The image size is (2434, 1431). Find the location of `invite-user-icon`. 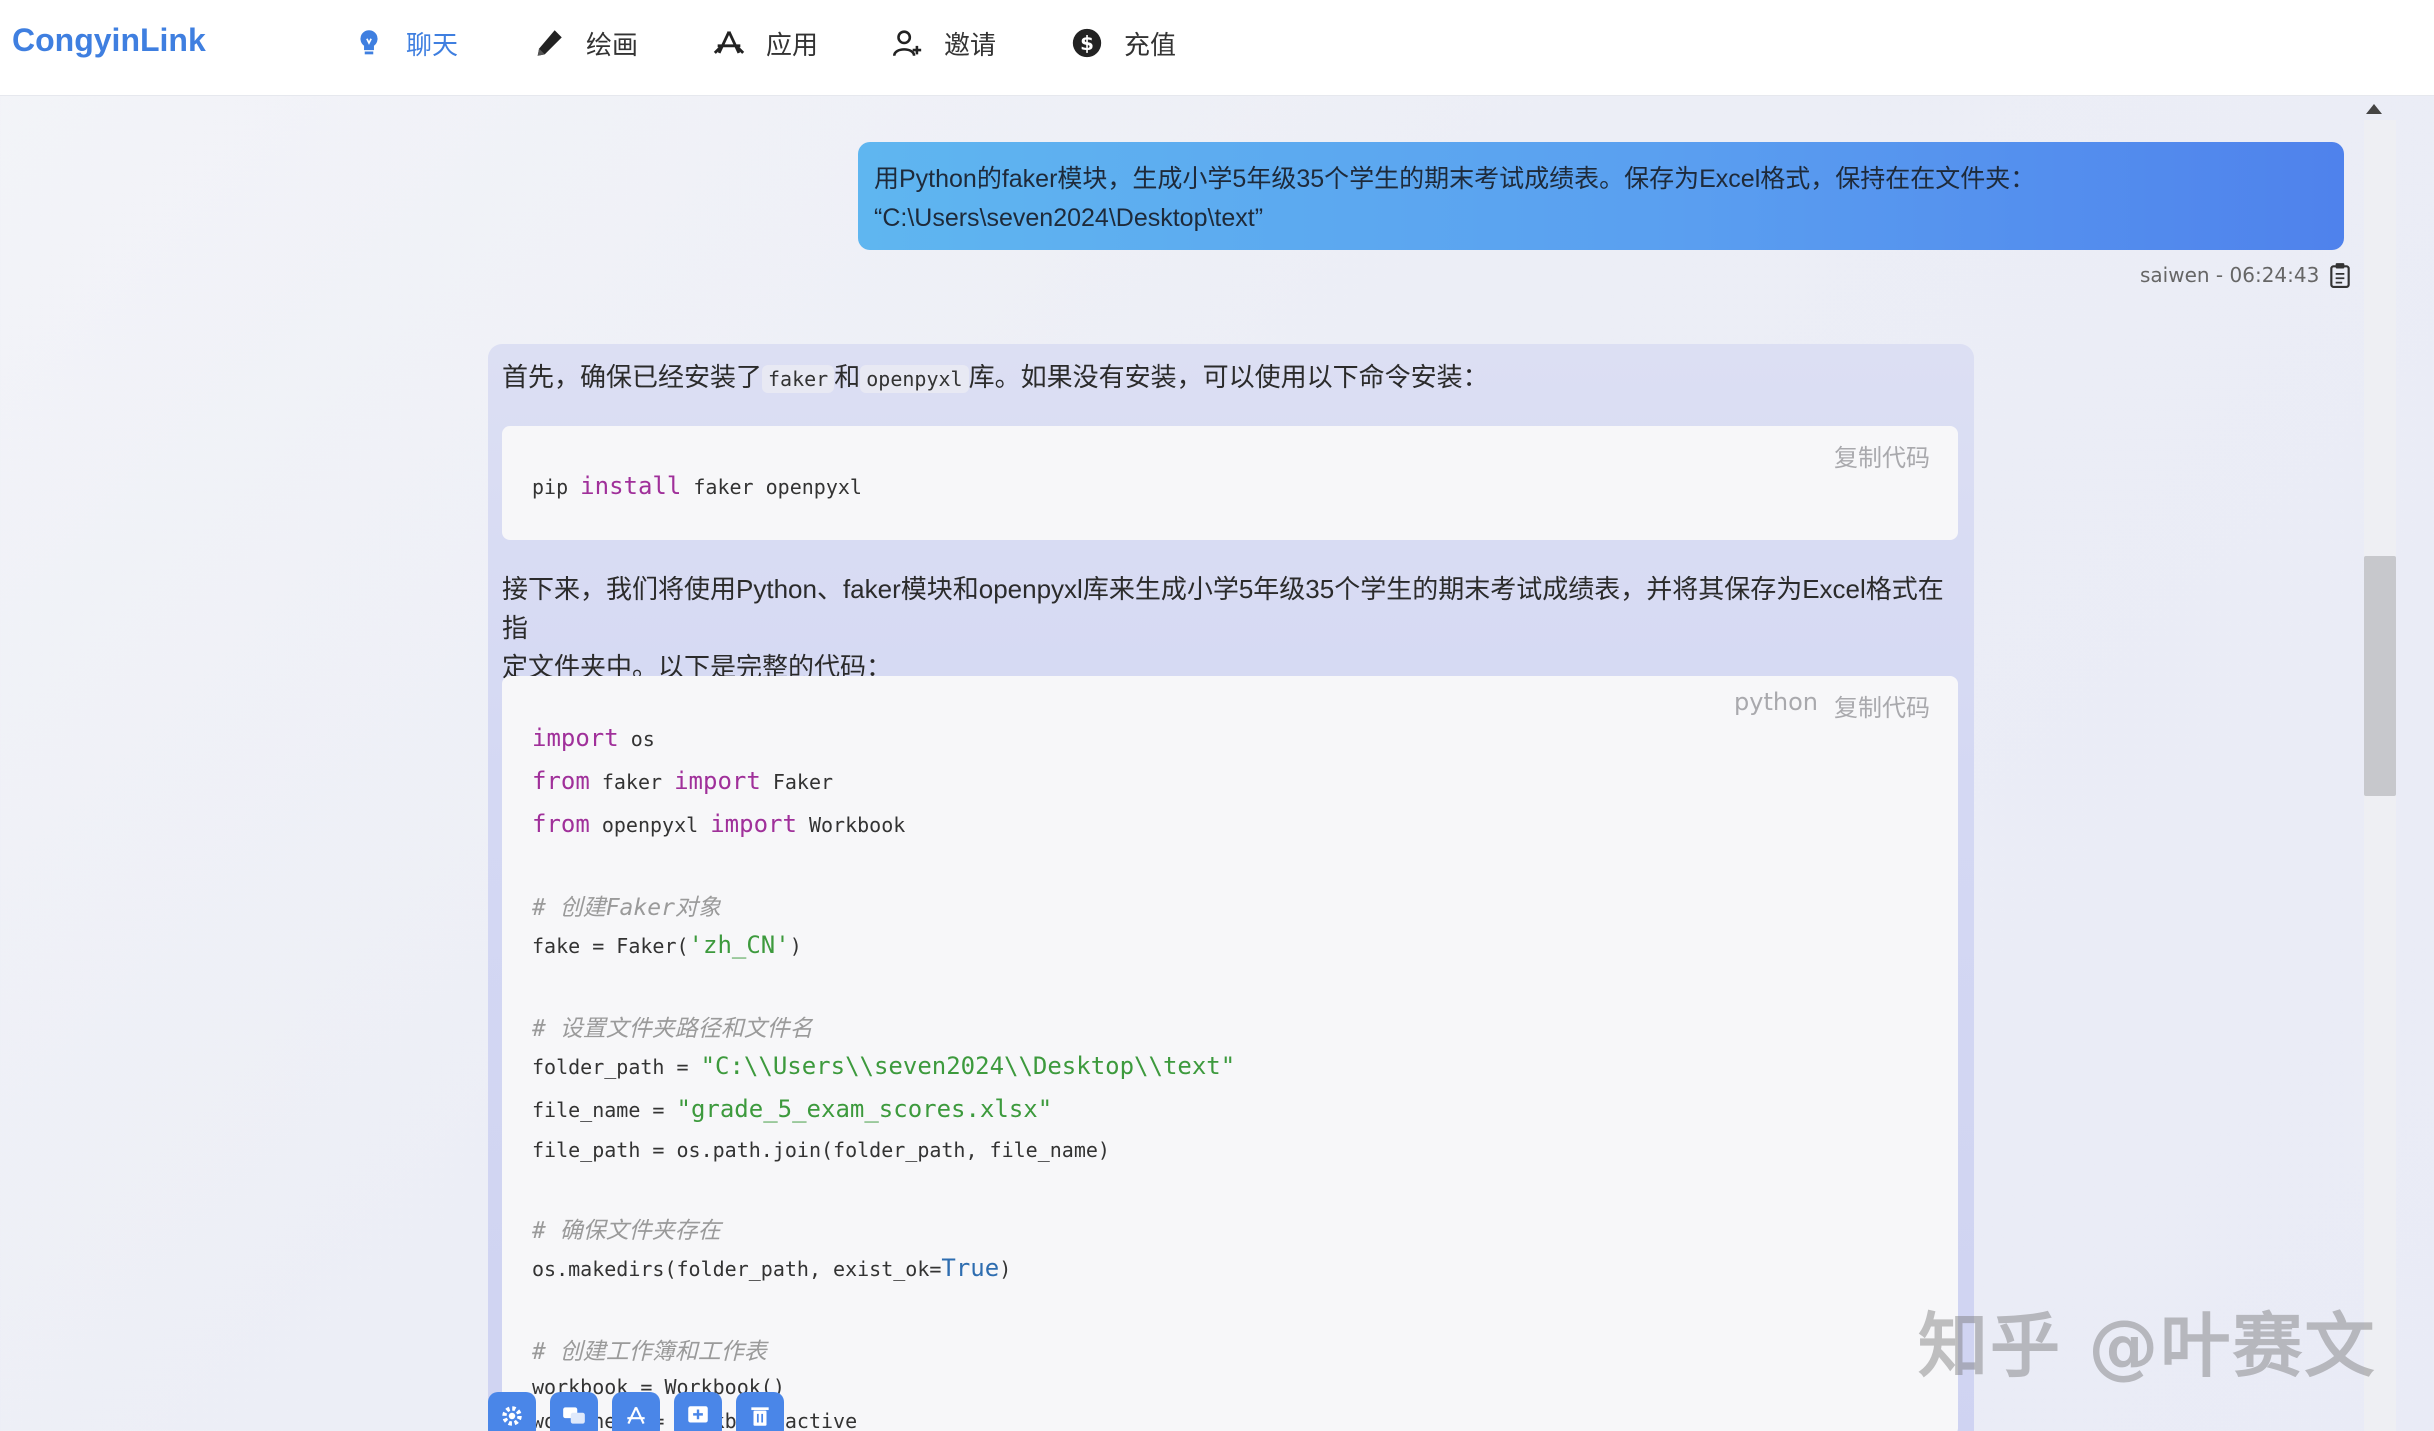

invite-user-icon is located at coordinates (907, 43).